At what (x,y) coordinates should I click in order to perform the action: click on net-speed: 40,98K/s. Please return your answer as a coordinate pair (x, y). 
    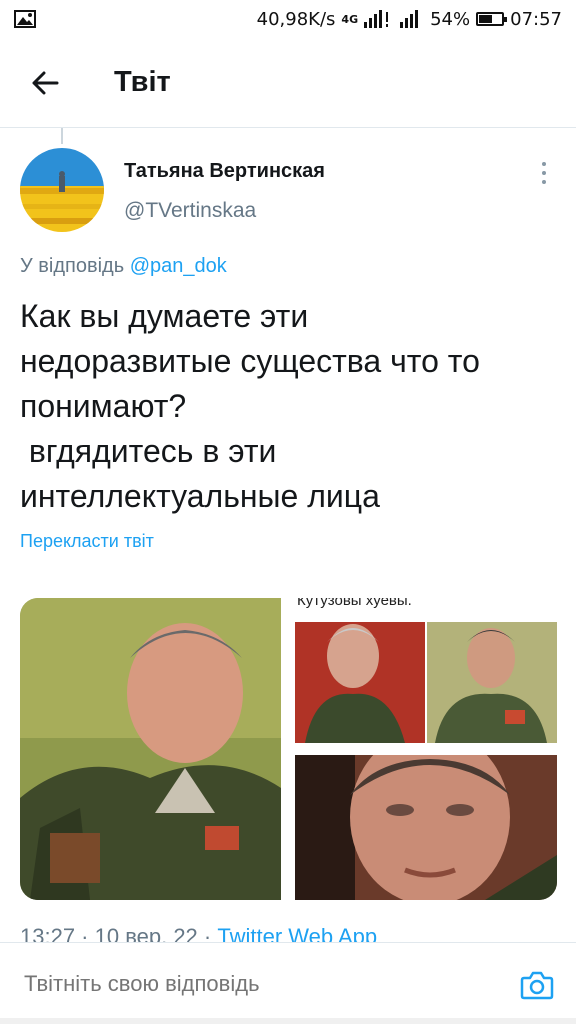
    Looking at the image, I should click on (296, 19).